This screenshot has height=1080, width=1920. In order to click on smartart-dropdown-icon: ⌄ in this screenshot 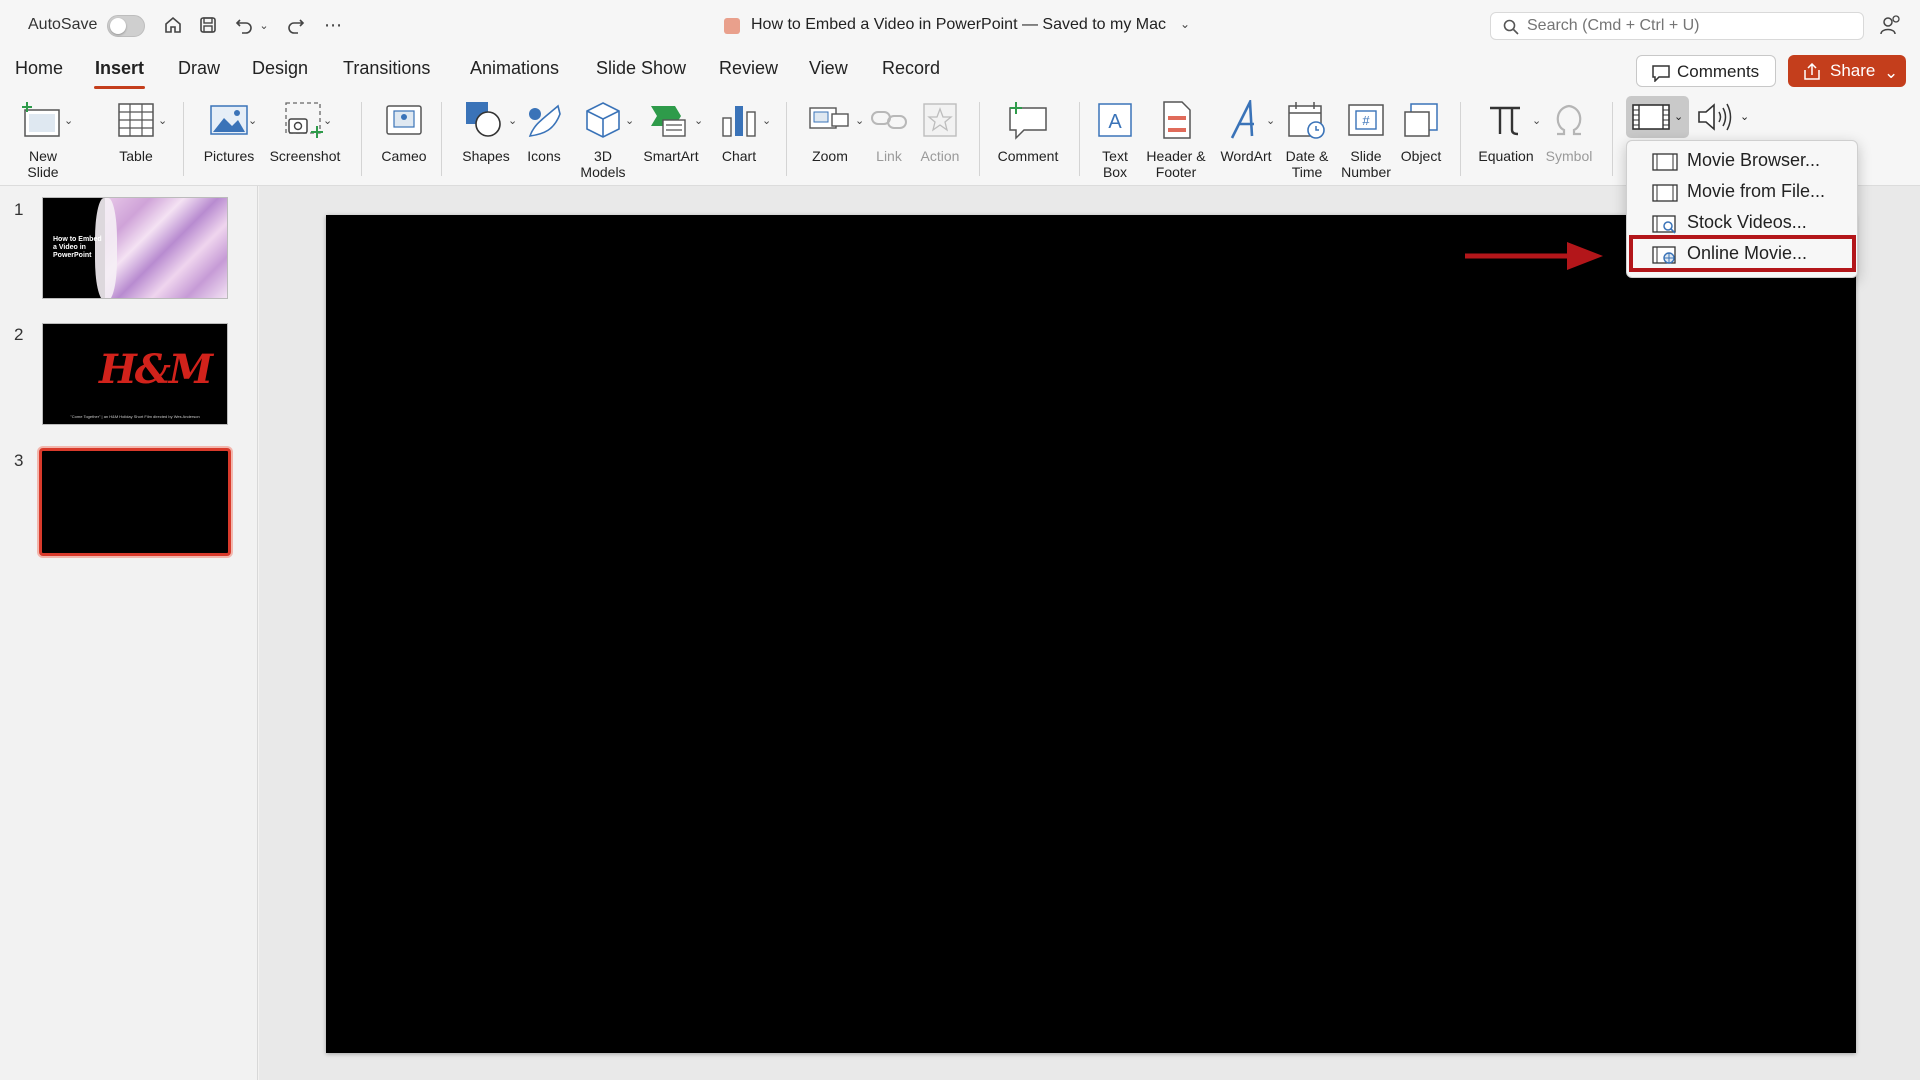, I will do `click(698, 120)`.